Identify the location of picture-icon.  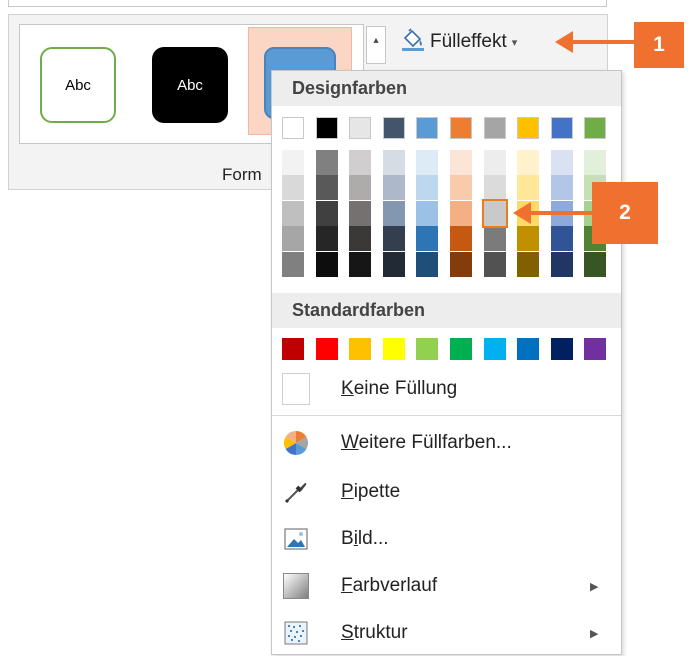
(296, 539).